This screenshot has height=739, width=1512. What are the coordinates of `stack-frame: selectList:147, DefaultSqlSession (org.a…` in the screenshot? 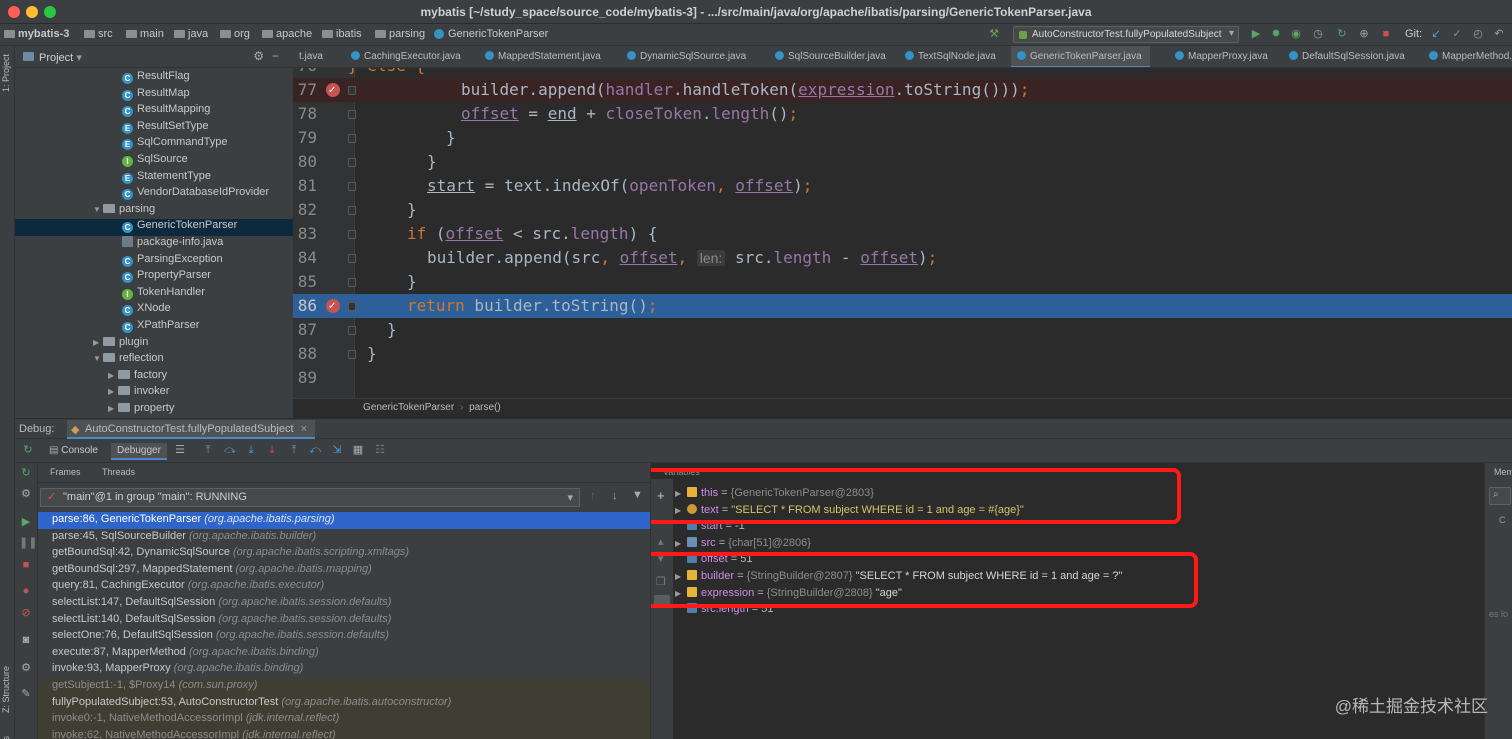 It's located at (344, 603).